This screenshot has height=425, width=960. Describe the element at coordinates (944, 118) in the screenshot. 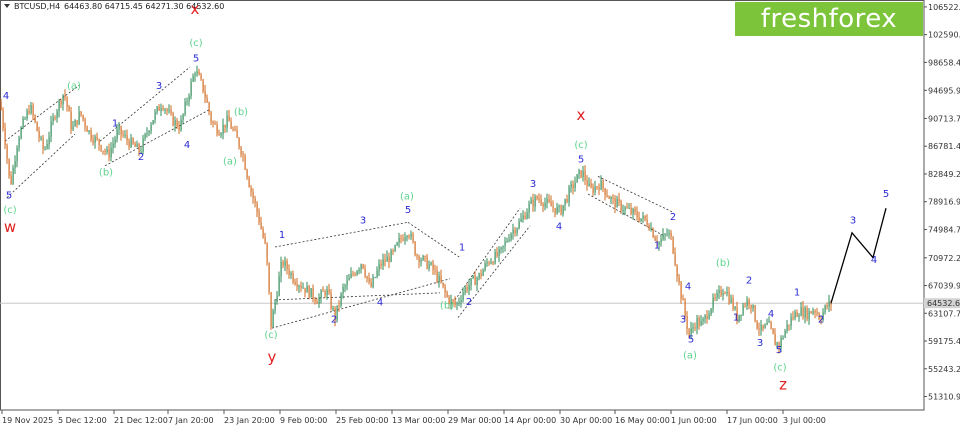

I see `y-tick-label: 90713.70` at that location.